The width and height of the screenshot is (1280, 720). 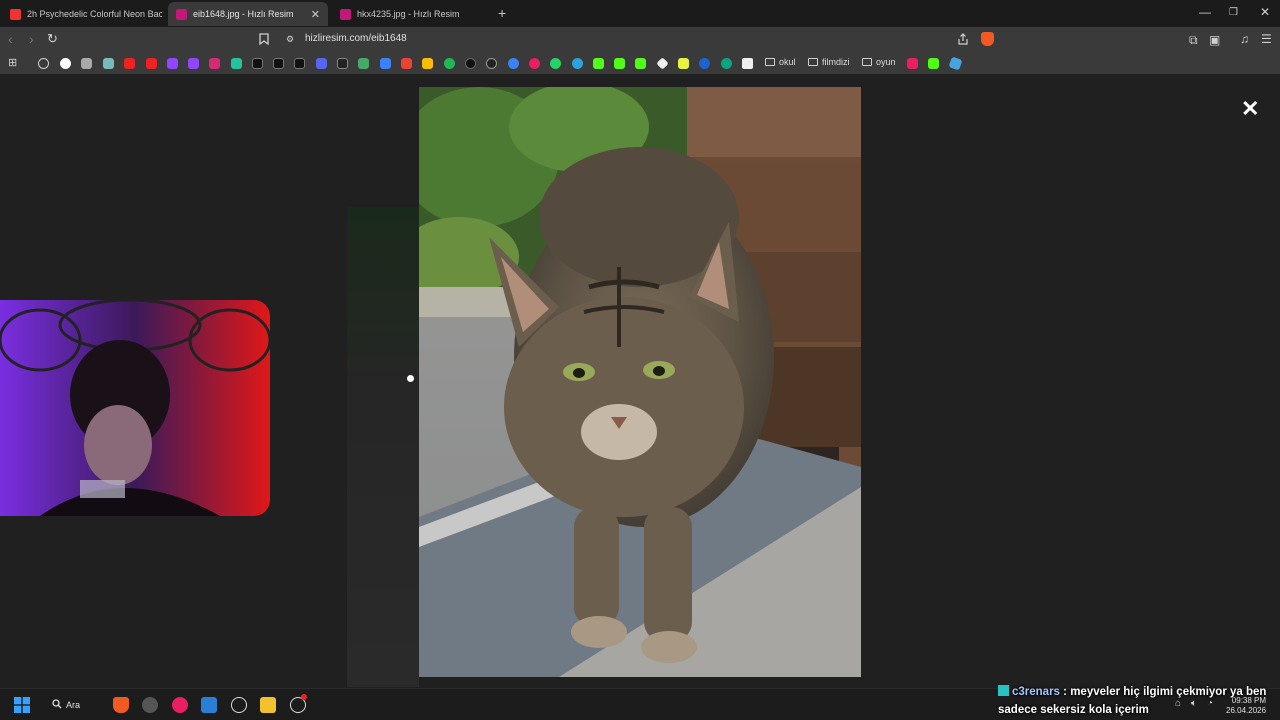 I want to click on brave-browser-icon, so click(x=121, y=705).